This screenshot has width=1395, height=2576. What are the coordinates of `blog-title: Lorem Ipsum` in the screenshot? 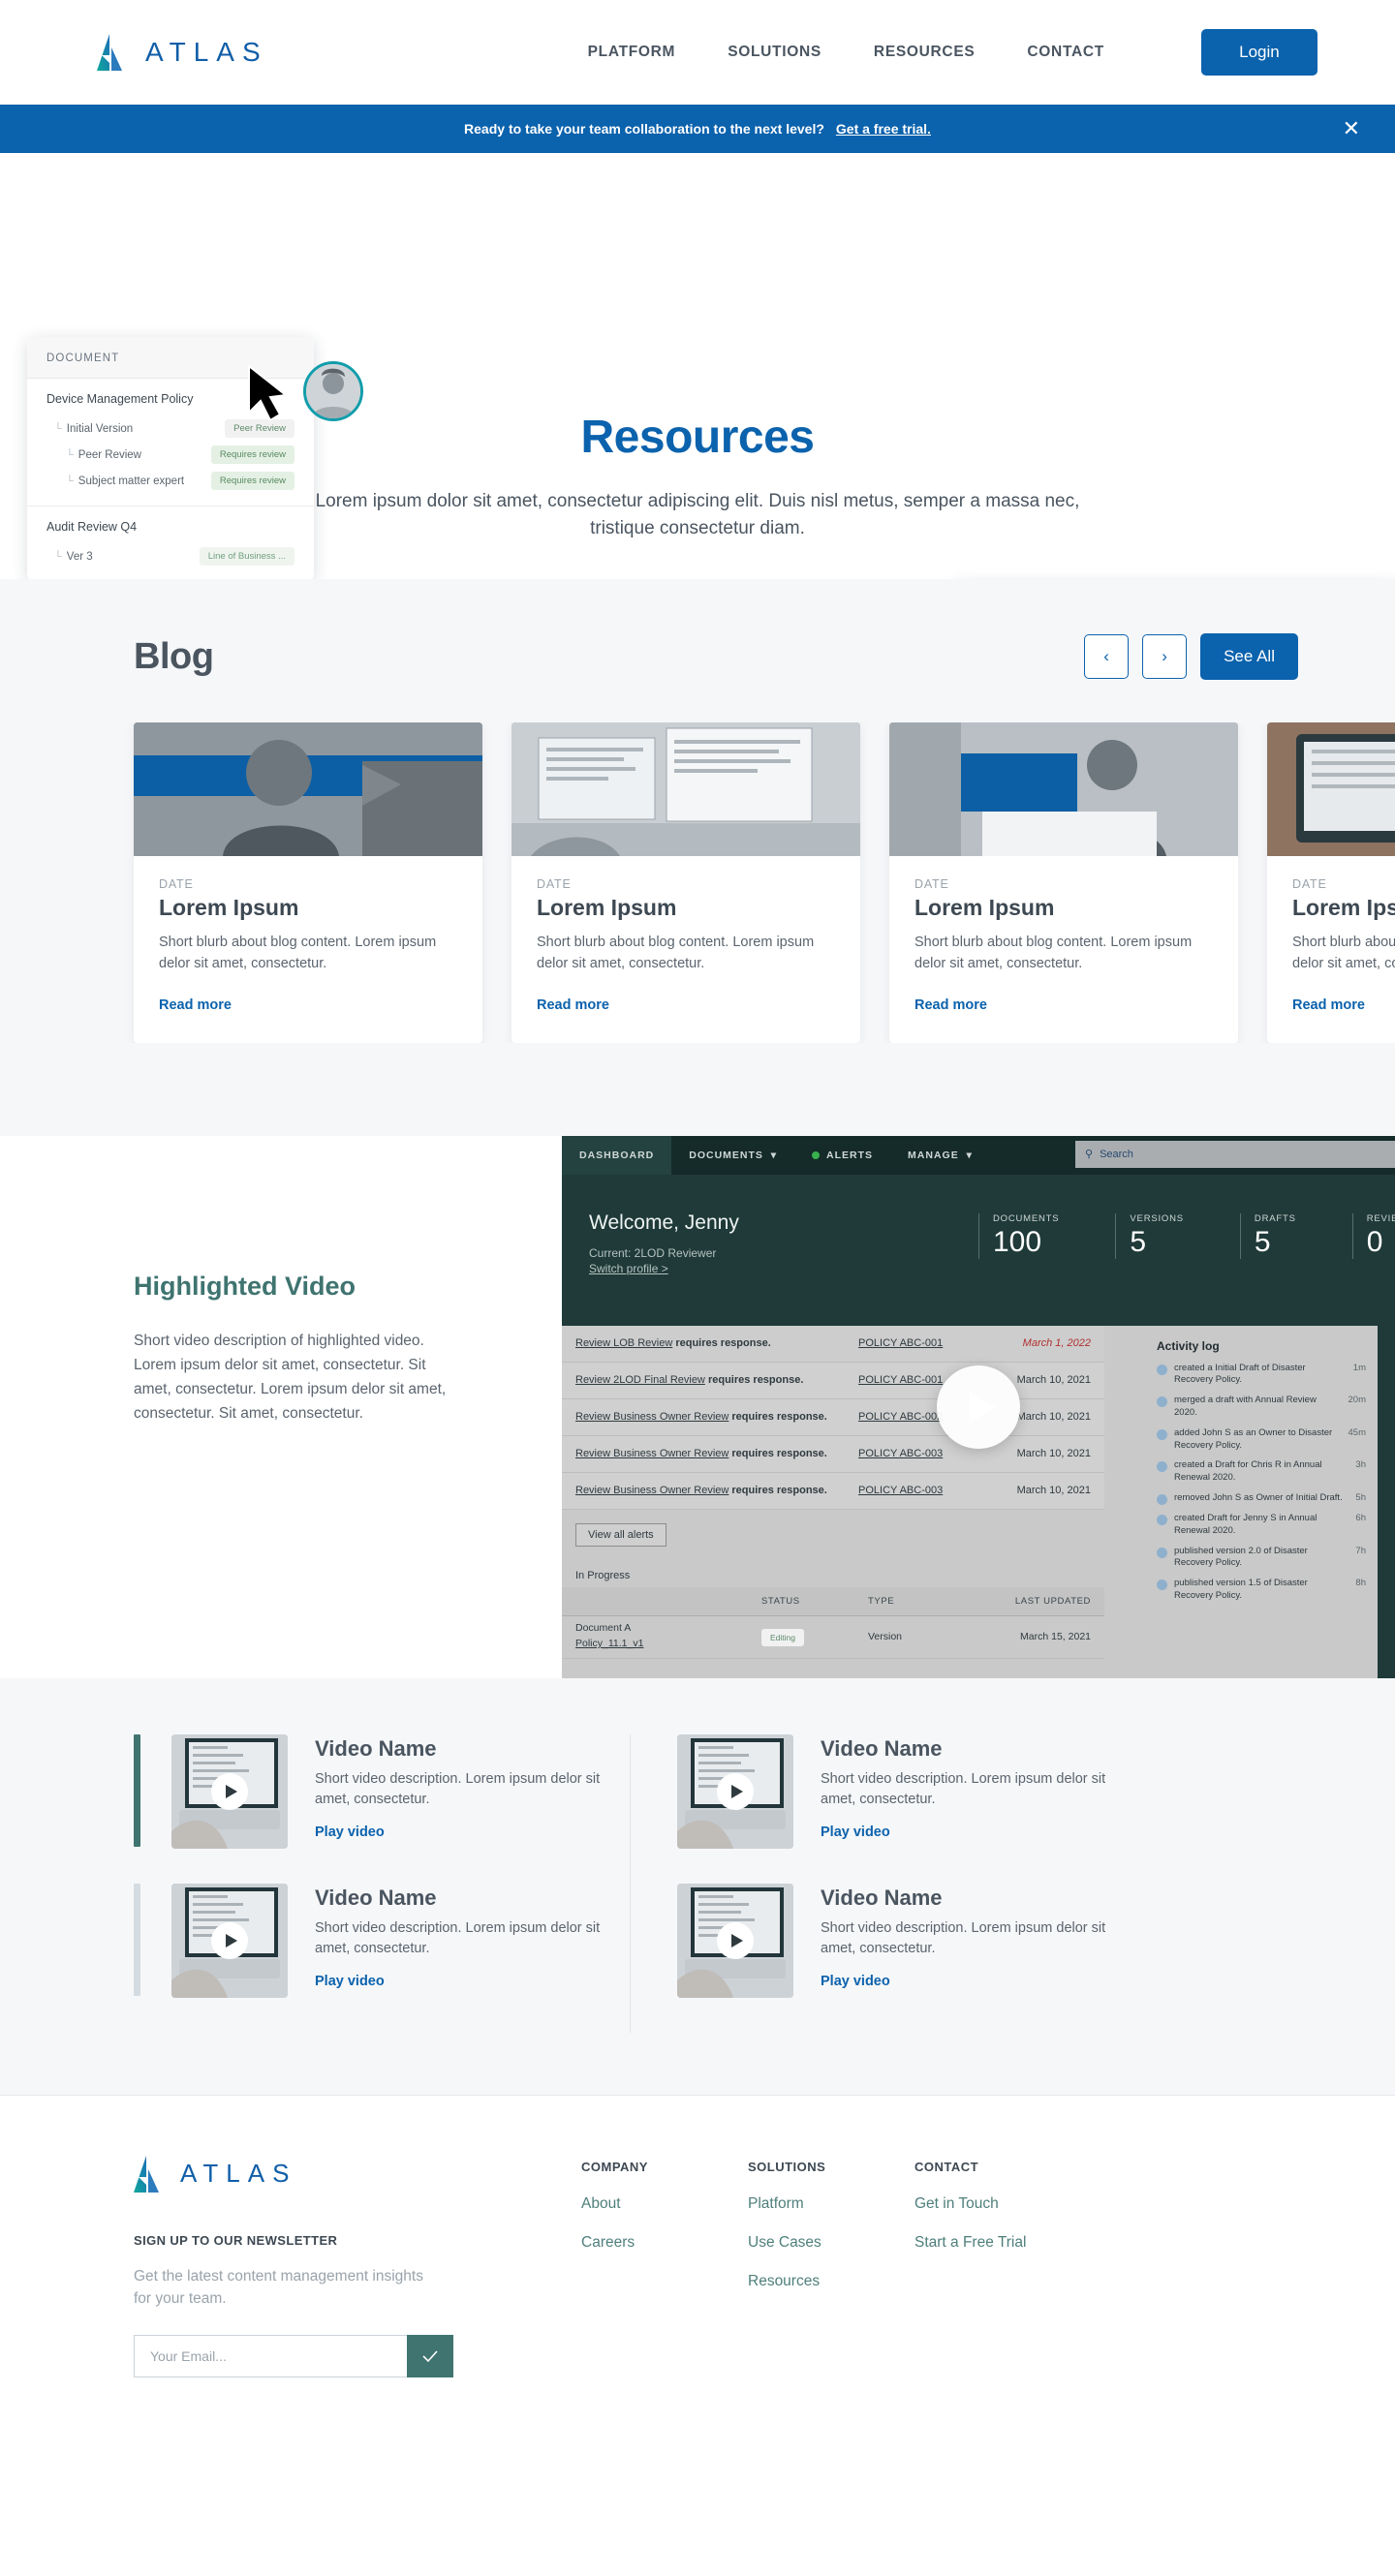 It's located at (1343, 907).